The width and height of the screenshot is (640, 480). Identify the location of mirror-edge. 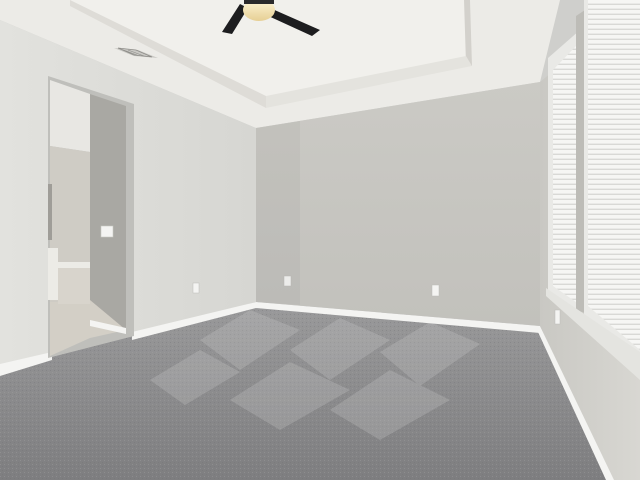
(50, 212).